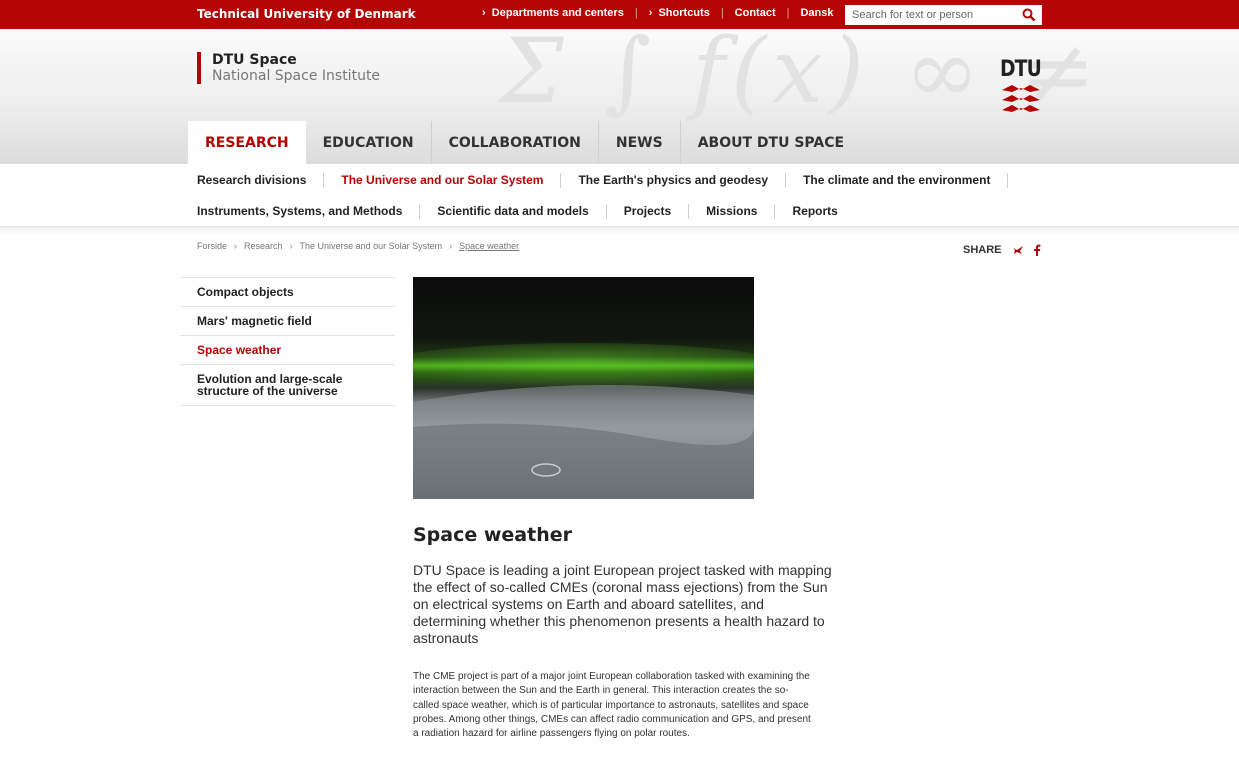 The width and height of the screenshot is (1239, 777). What do you see at coordinates (441, 180) in the screenshot?
I see `subnav-universe: The Universe and our Solar System` at bounding box center [441, 180].